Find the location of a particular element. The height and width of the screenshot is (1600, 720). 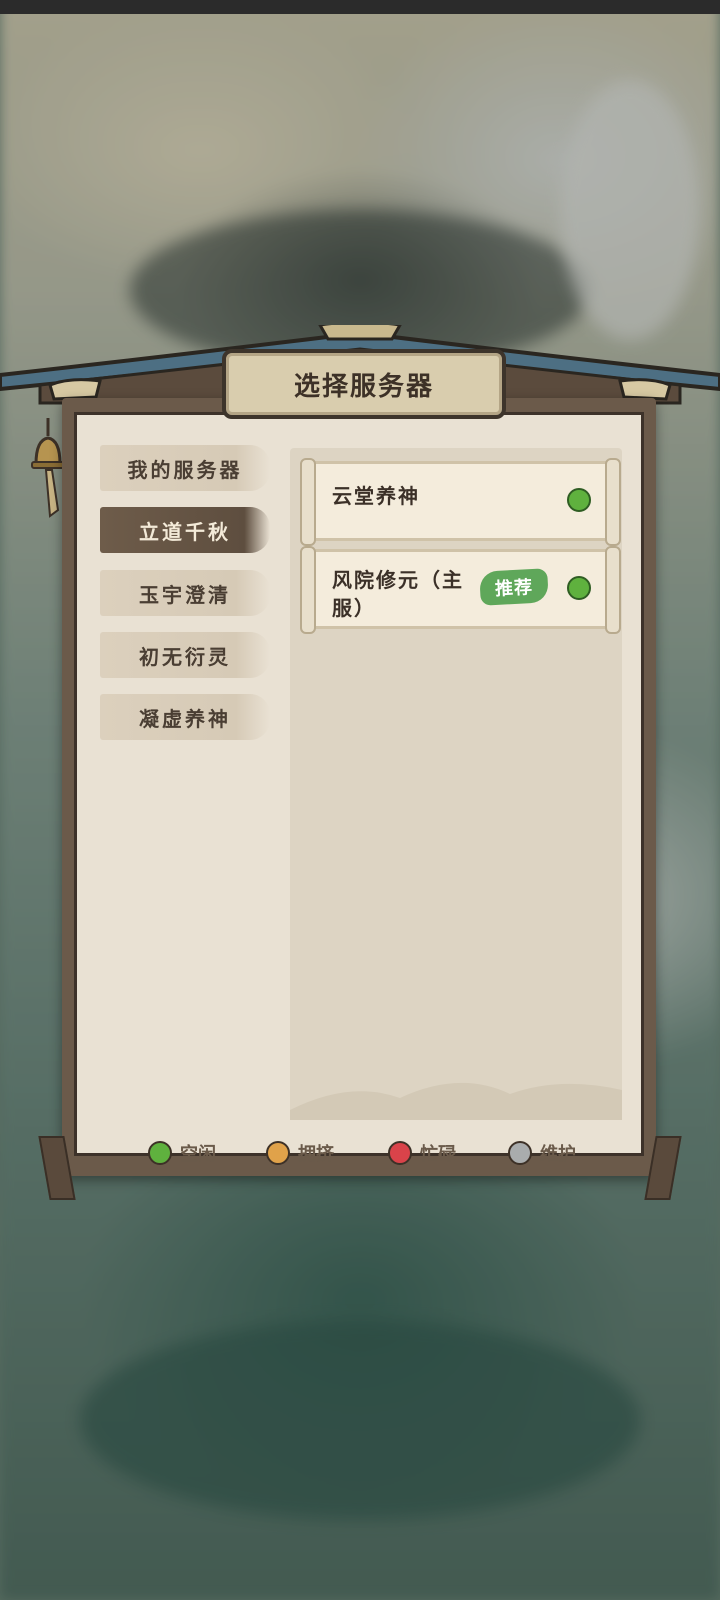

tab-lidao-qianqiu: 立道千秋 is located at coordinates (185, 530).